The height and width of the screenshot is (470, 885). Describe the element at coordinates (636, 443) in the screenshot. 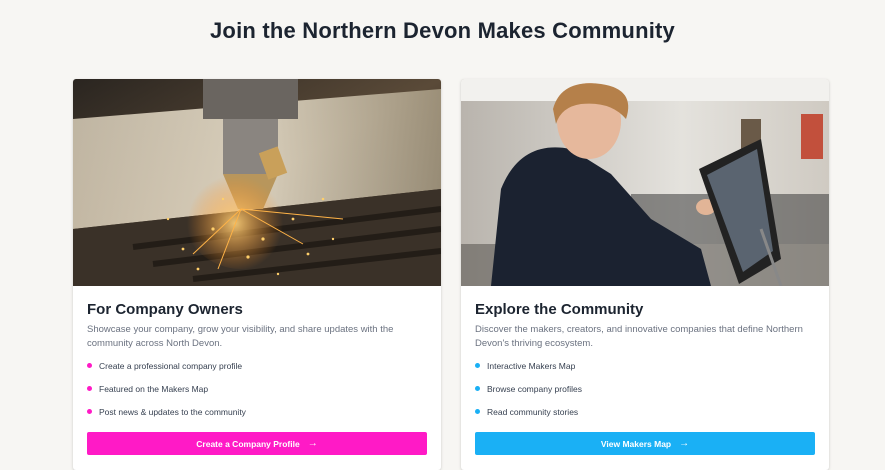

I see `view-makers-map-label: View Makers Map` at that location.